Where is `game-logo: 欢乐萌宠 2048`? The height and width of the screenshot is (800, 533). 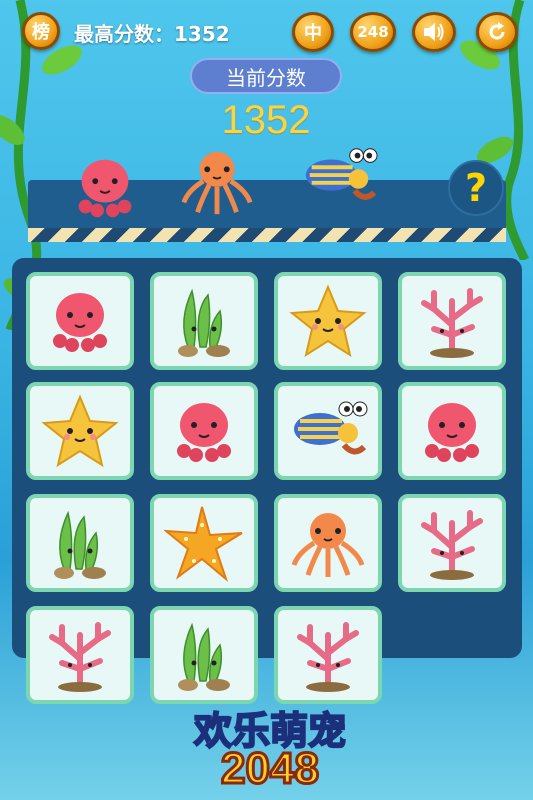
game-logo: 欢乐萌宠 2048 is located at coordinates (270, 750).